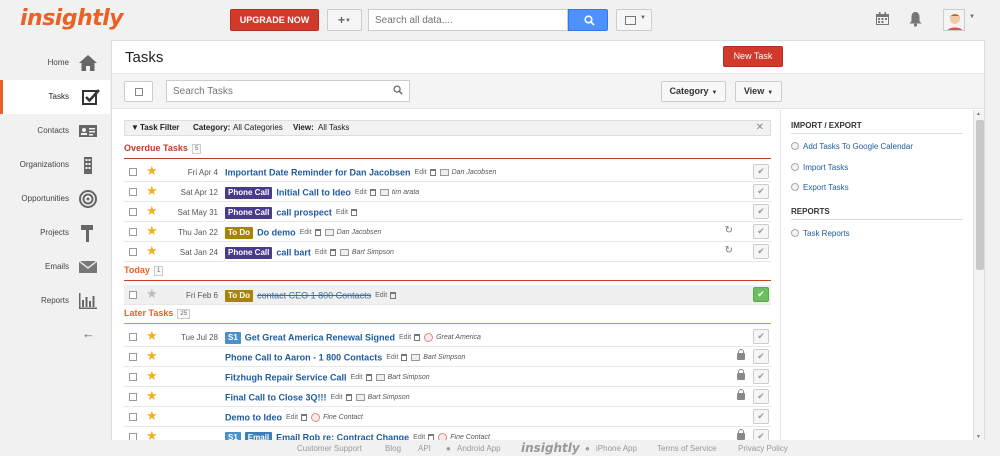 The image size is (1000, 456). Describe the element at coordinates (286, 378) in the screenshot. I see `task-title-link: Fitzhugh Repair Service Call` at that location.